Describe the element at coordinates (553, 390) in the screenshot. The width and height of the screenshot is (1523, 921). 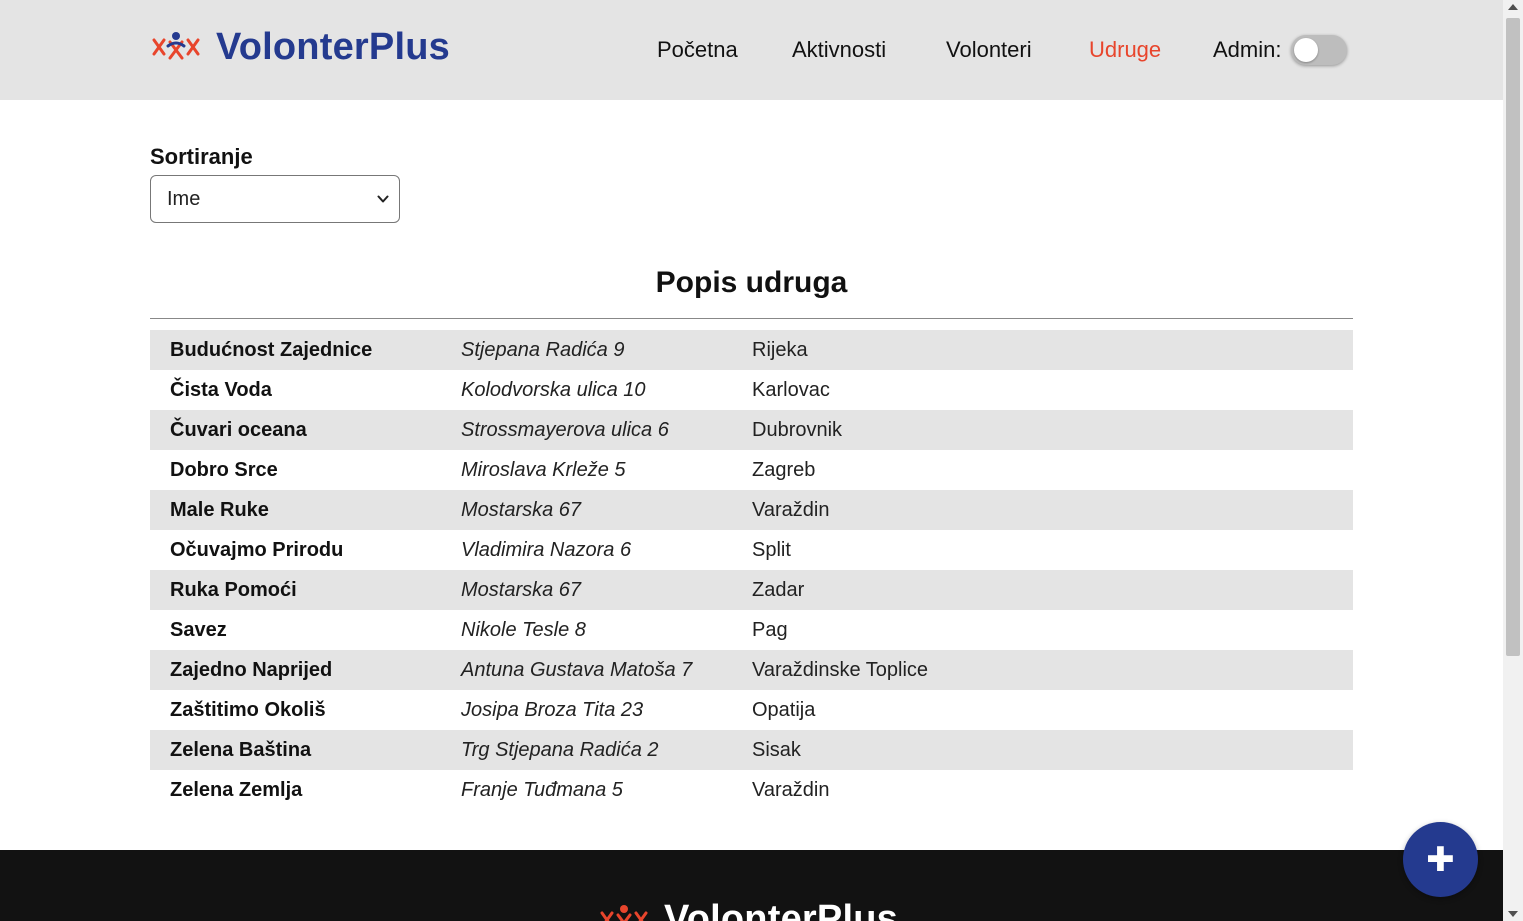
I see `org-address: Kolodvorska ulica 10` at that location.